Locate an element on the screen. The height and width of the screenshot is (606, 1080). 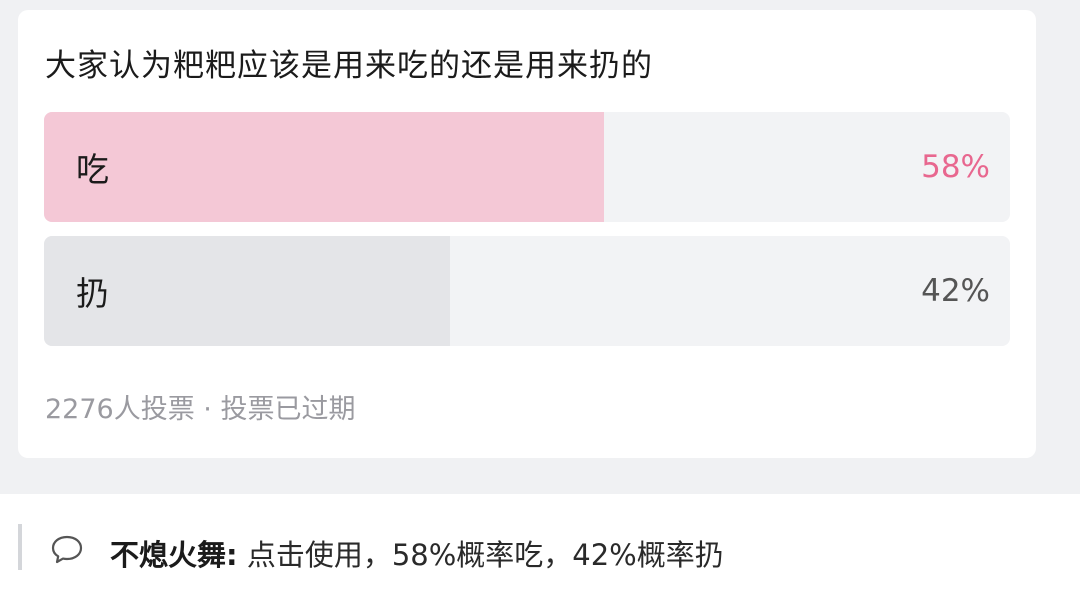
poll-meta: 2276人投票 · 投票已过期 is located at coordinates (200, 409).